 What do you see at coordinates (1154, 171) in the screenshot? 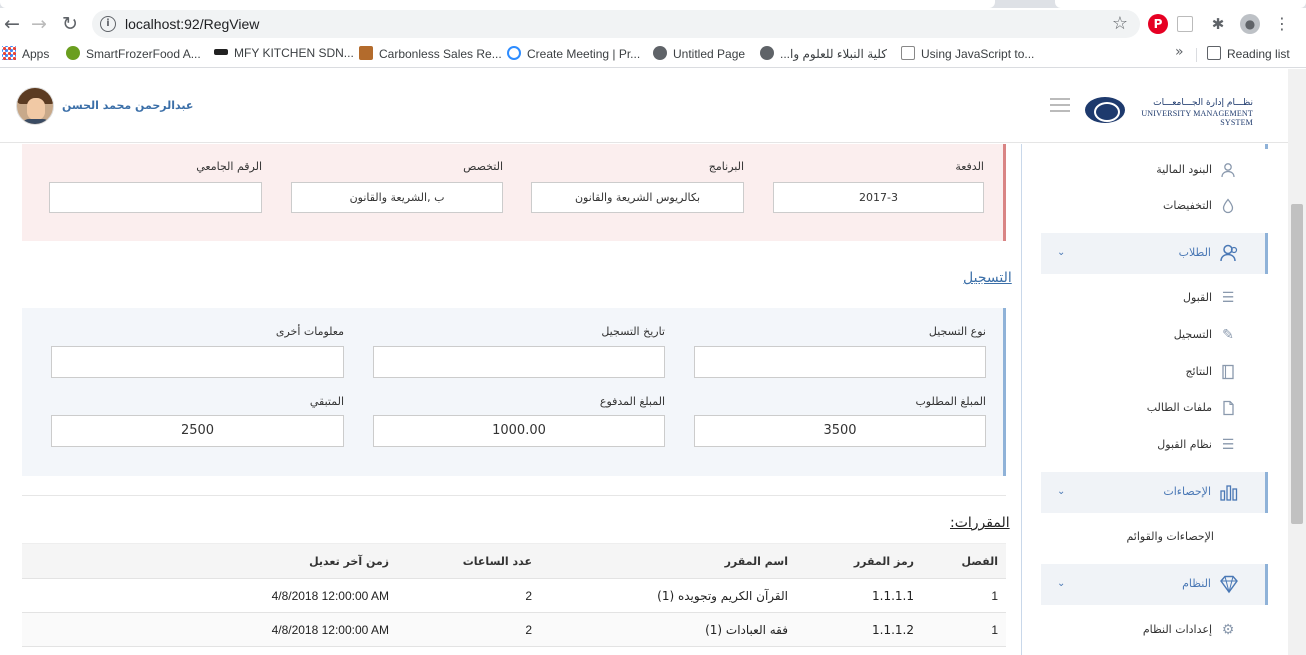
I see `sidebar-item-financial-items: البنود المالية` at bounding box center [1154, 171].